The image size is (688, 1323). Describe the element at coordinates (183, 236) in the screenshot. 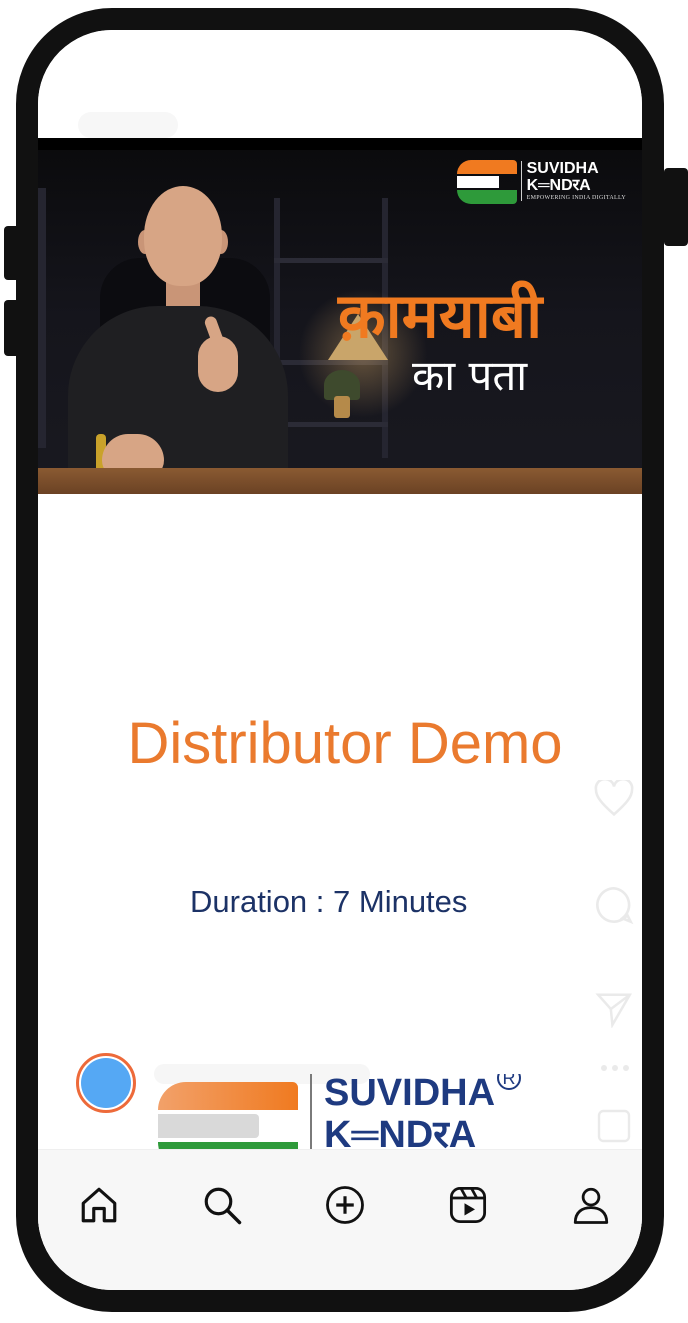

I see `person-head` at that location.